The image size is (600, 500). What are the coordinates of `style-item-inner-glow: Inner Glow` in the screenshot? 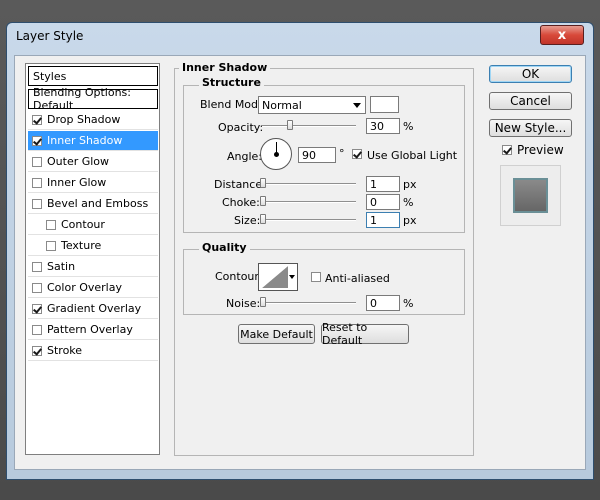 It's located at (93, 183).